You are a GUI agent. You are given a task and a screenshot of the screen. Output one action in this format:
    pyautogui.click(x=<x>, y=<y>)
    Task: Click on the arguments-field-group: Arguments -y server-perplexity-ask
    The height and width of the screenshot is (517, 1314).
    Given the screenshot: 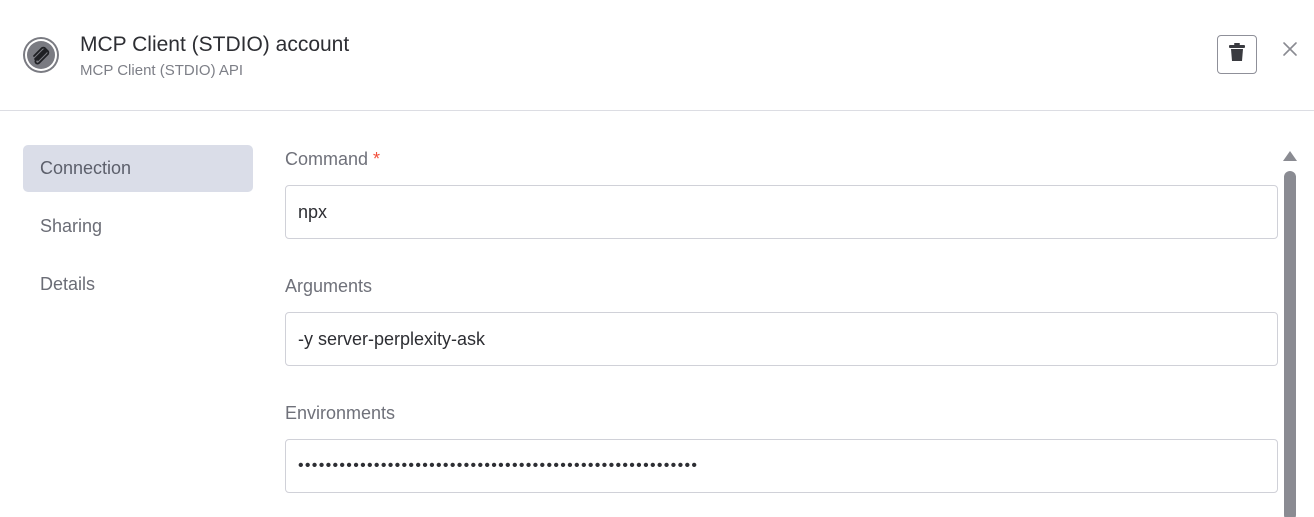 What is the action you would take?
    pyautogui.click(x=781, y=319)
    